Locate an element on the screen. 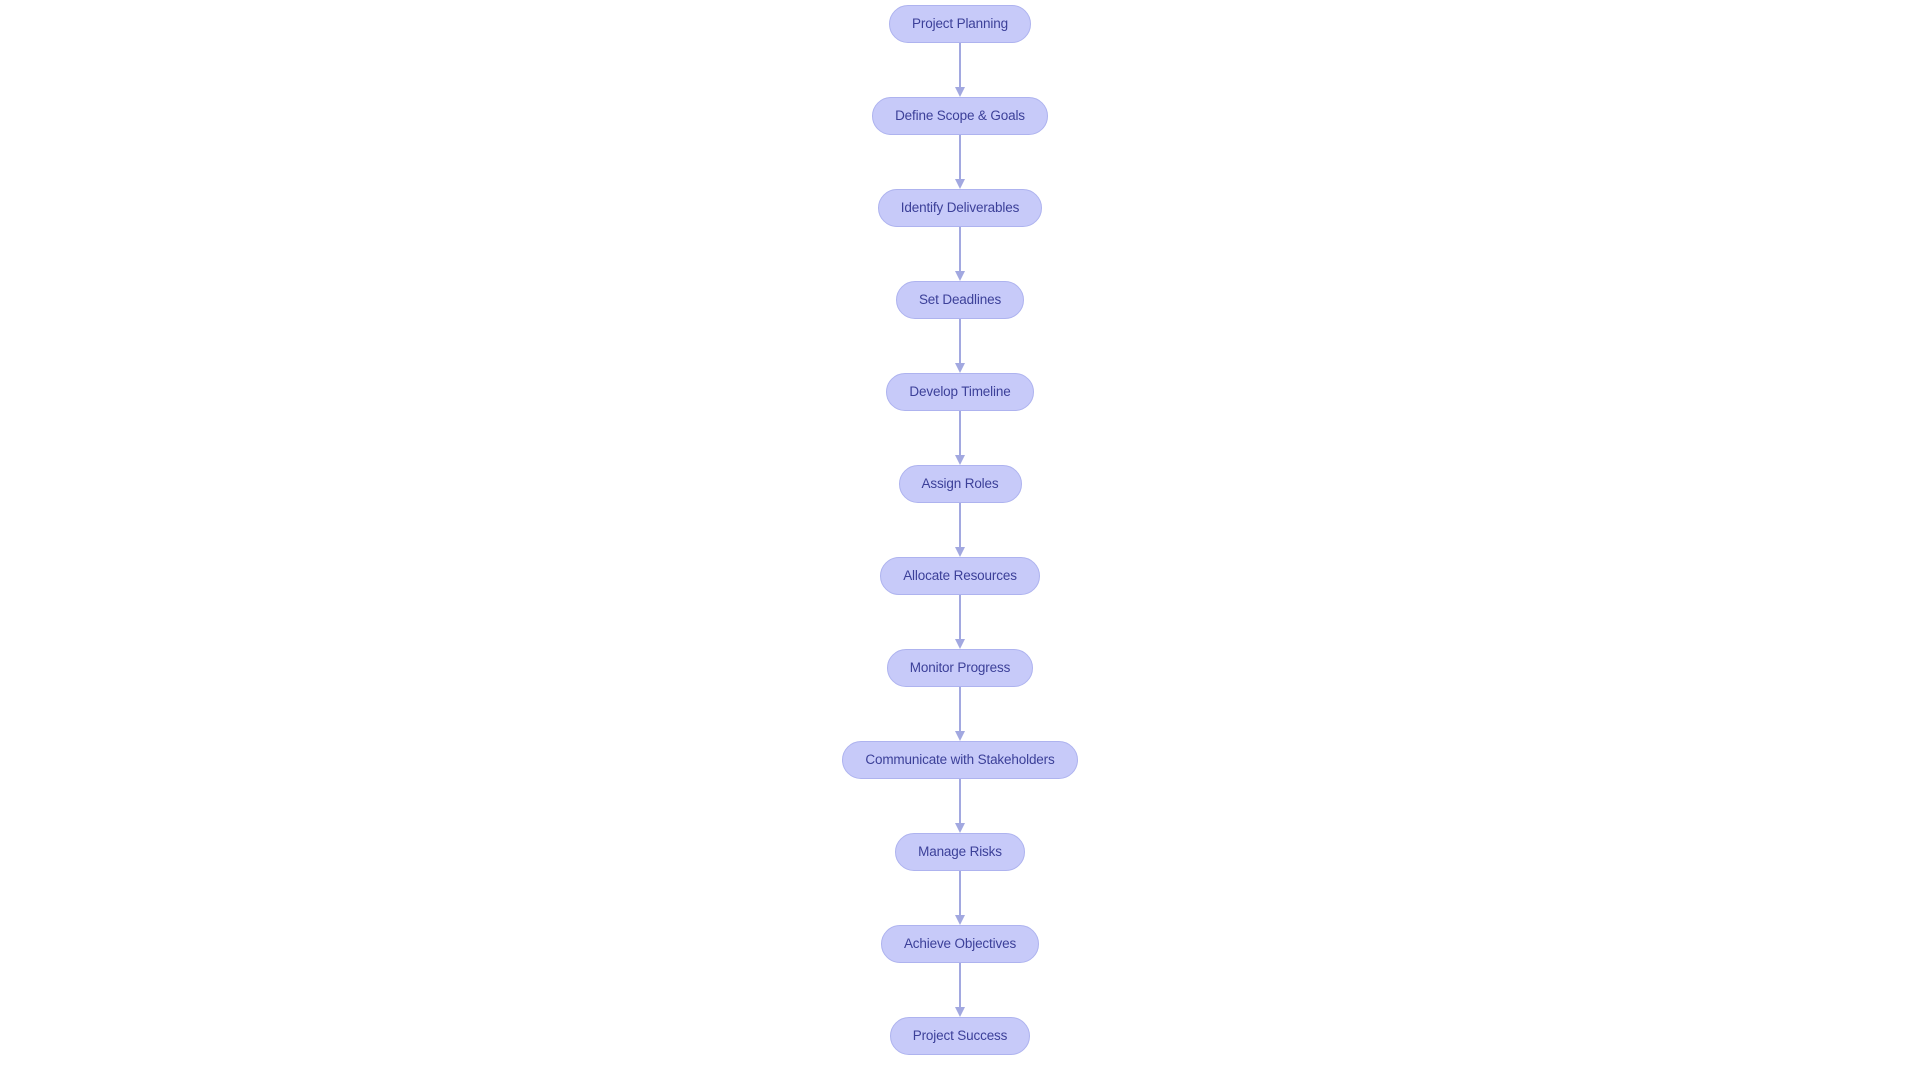 The height and width of the screenshot is (1080, 1920). flow-arrow-define-scope-goals-to-identify-deliverables is located at coordinates (960, 162).